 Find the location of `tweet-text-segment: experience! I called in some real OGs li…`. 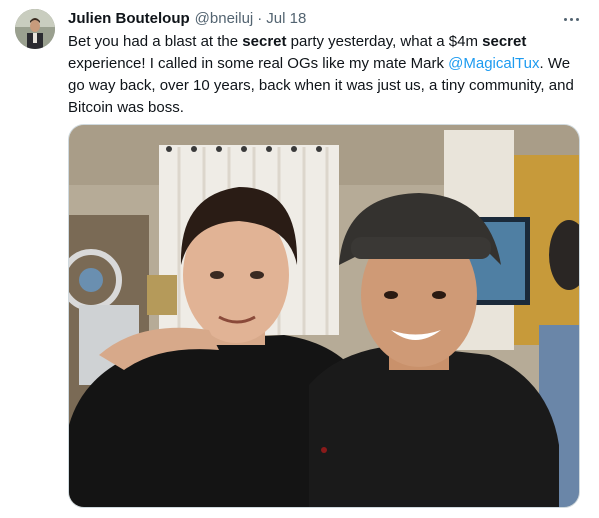

tweet-text-segment: experience! I called in some real OGs li… is located at coordinates (258, 63).